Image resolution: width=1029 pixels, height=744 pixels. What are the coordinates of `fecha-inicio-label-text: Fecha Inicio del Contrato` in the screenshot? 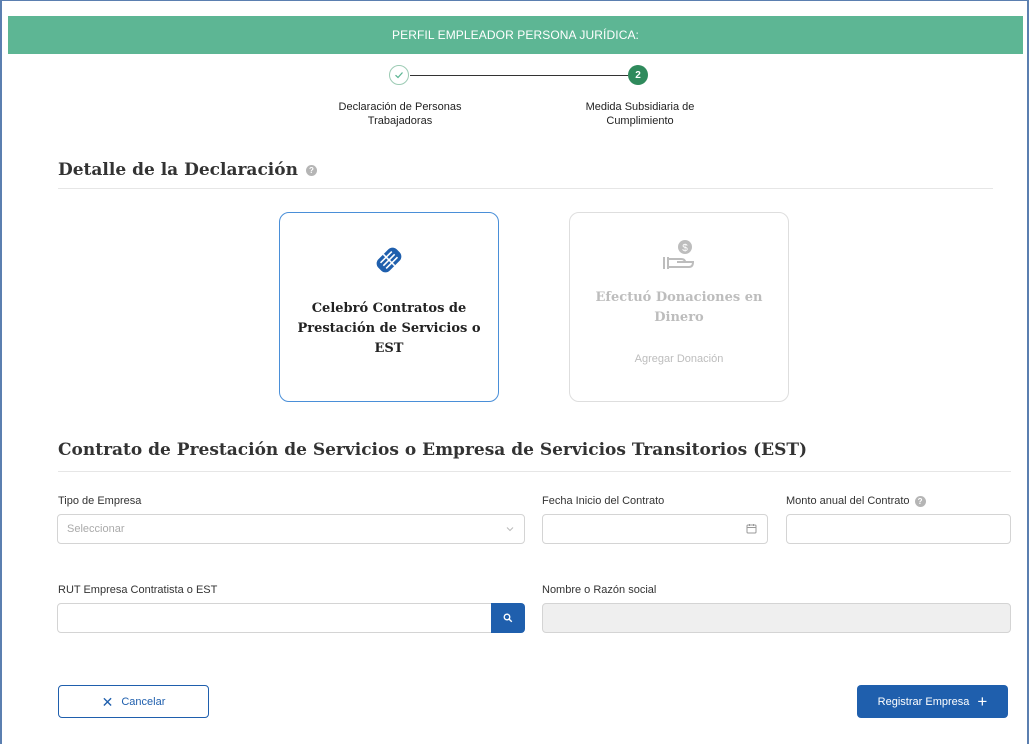 It's located at (603, 501).